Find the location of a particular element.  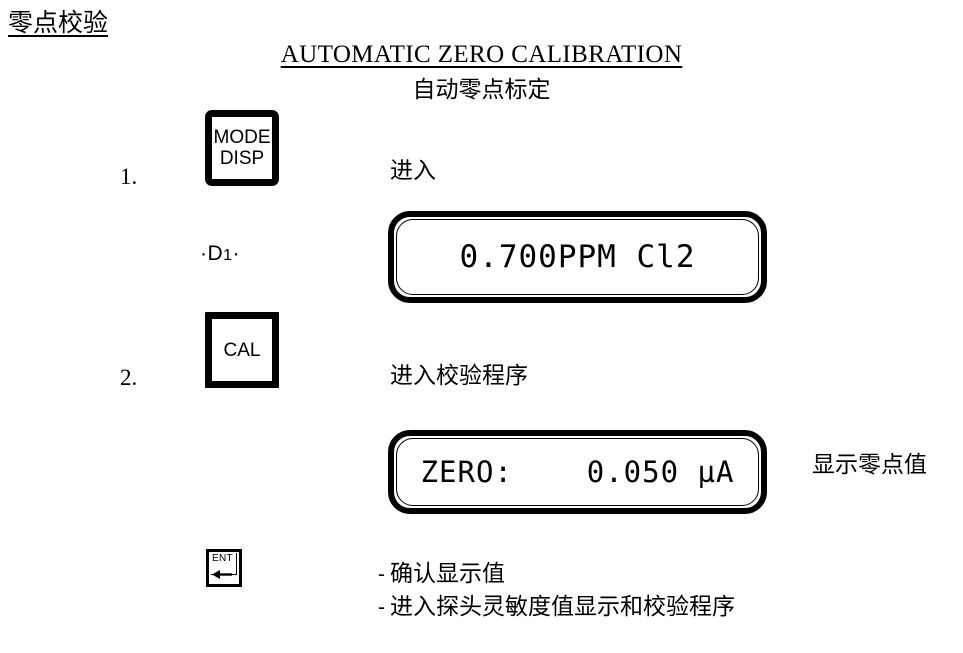

list-item-label: 进入探头灵敏度值显示和校验程序 is located at coordinates (562, 607).